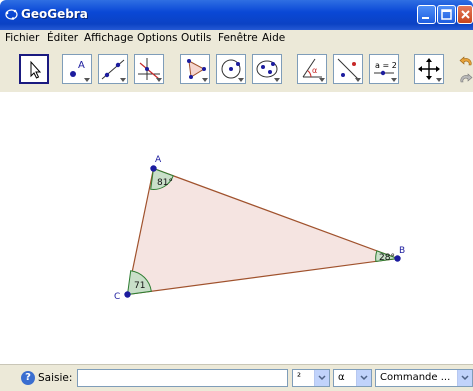 The image size is (473, 391). I want to click on slider-tool-button: a = 2, so click(384, 69).